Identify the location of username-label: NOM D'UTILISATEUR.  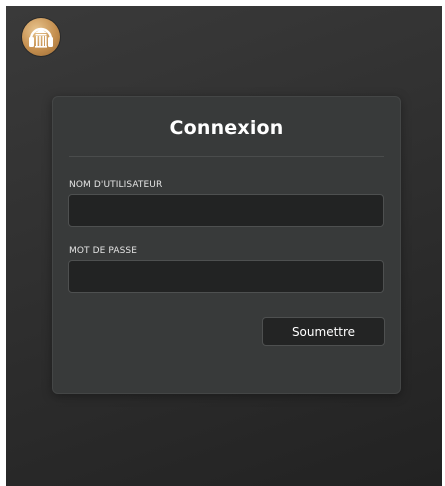
(116, 185).